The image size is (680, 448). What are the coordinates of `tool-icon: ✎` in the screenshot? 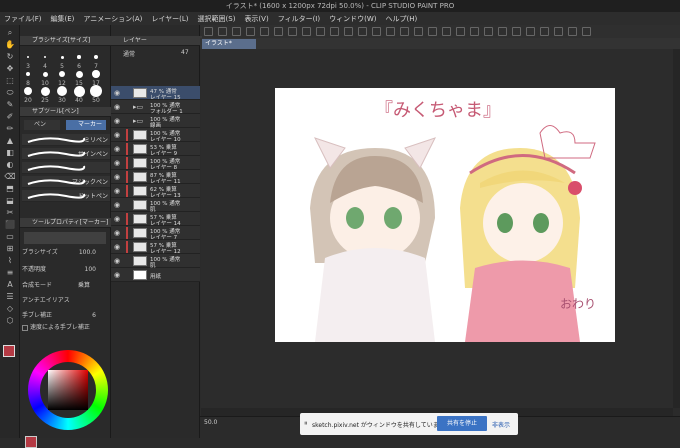 It's located at (10, 104).